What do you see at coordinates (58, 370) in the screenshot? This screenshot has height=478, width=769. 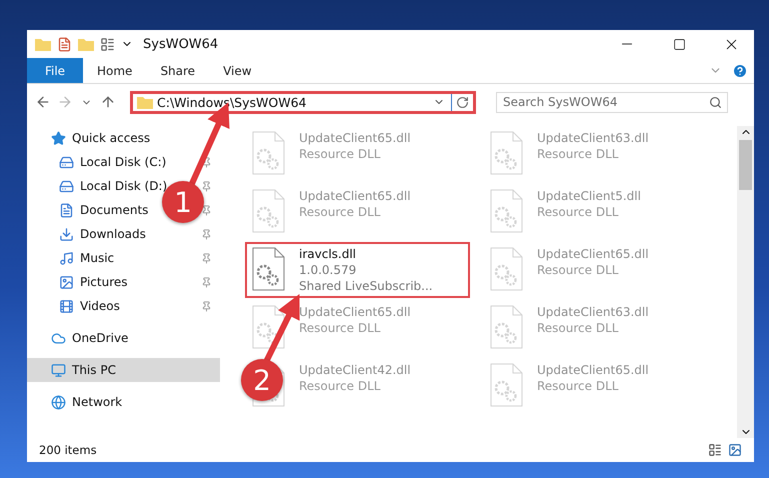 I see `monitor-icon` at bounding box center [58, 370].